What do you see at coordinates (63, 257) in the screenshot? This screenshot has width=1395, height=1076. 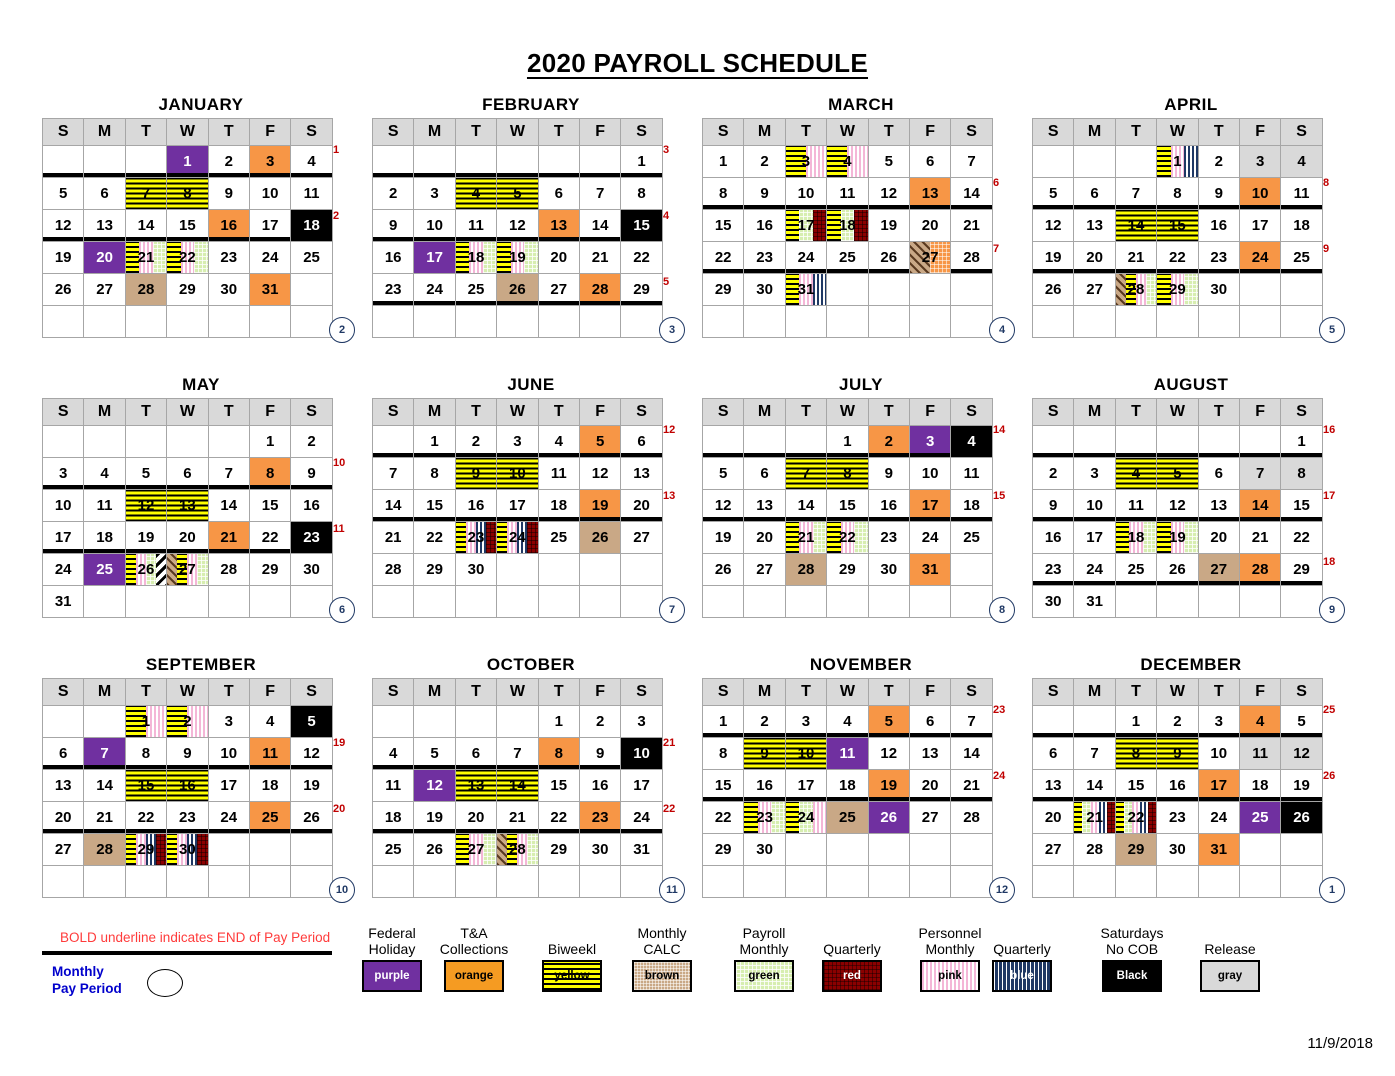 I see `day-cell: 19` at bounding box center [63, 257].